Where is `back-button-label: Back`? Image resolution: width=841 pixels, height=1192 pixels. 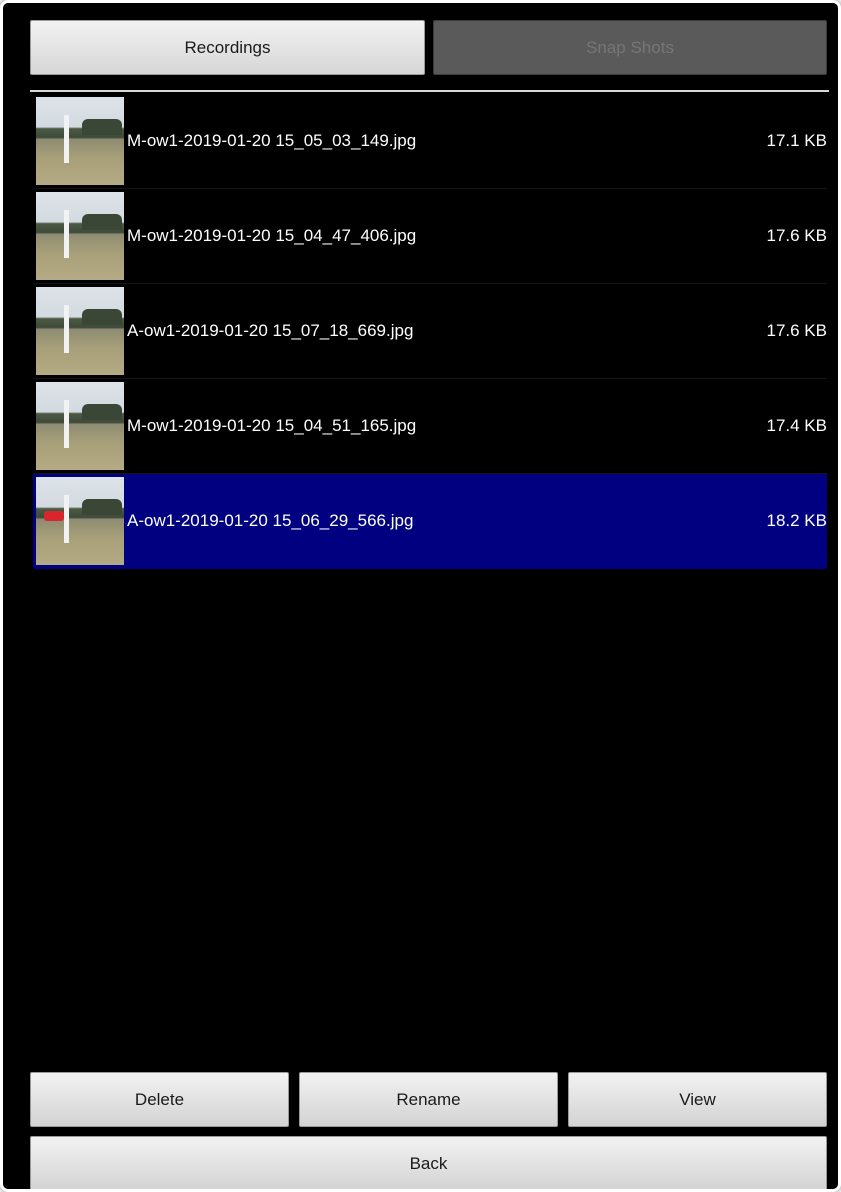
back-button-label: Back is located at coordinates (428, 1163).